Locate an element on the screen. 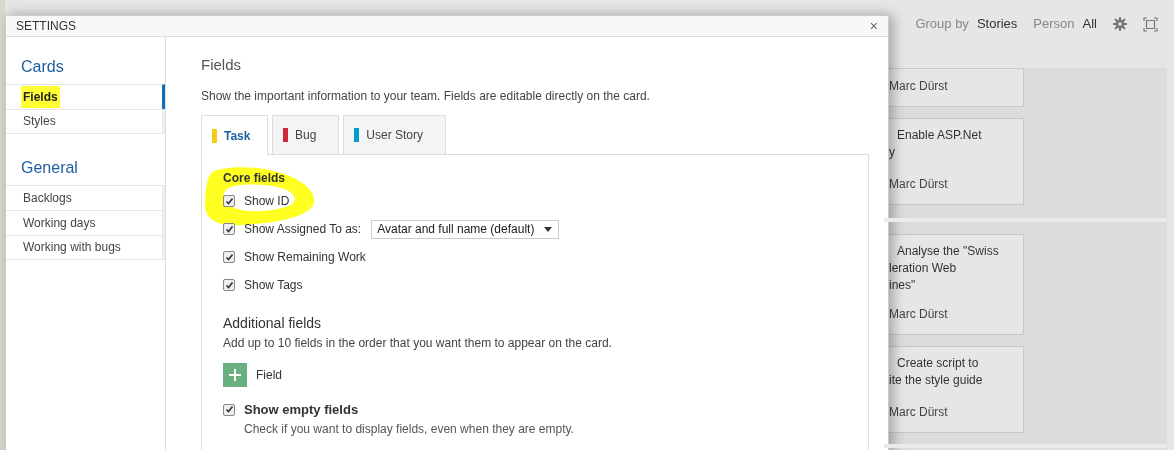 The image size is (1174, 450). checkbox-description: Check if you want to display fields, even when they are empty. is located at coordinates (408, 429).